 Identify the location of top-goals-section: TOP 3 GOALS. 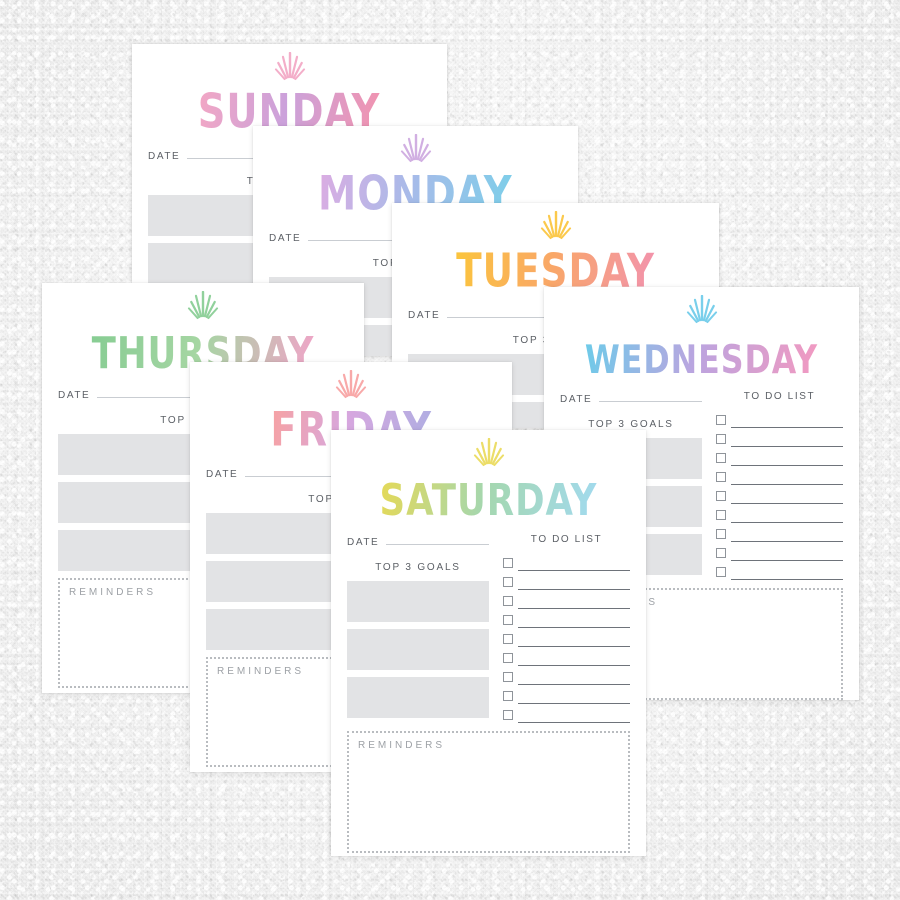
(418, 640).